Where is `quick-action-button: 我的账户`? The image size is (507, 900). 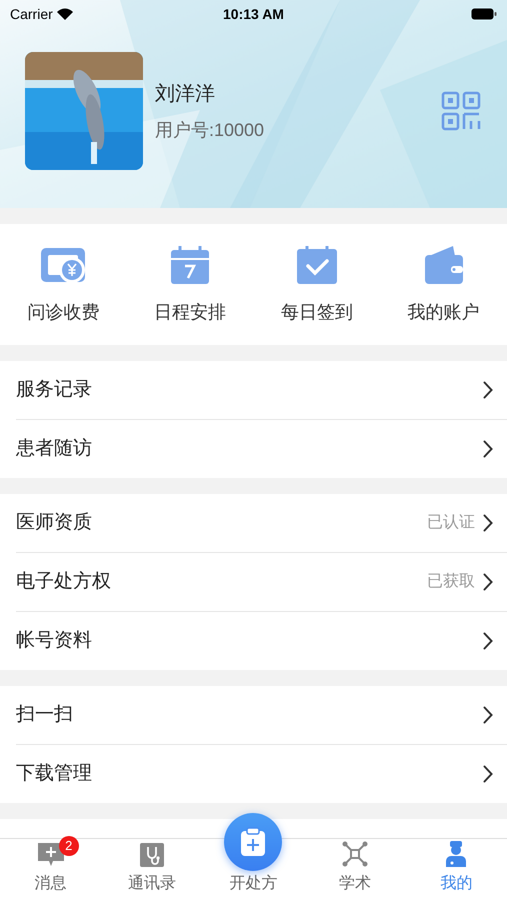
quick-action-button: 我的账户 is located at coordinates (443, 284).